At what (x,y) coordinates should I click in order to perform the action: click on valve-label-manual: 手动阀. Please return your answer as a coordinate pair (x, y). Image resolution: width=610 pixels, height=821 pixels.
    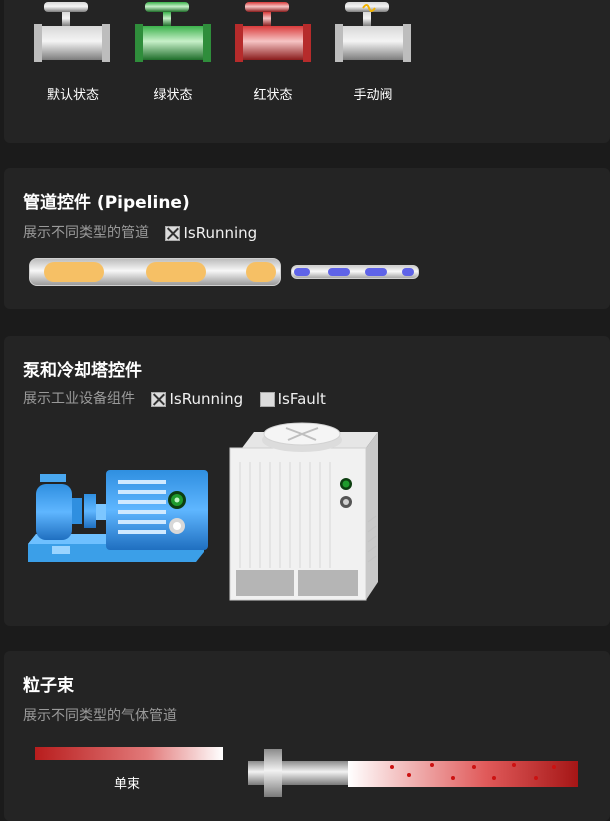
    Looking at the image, I should click on (373, 95).